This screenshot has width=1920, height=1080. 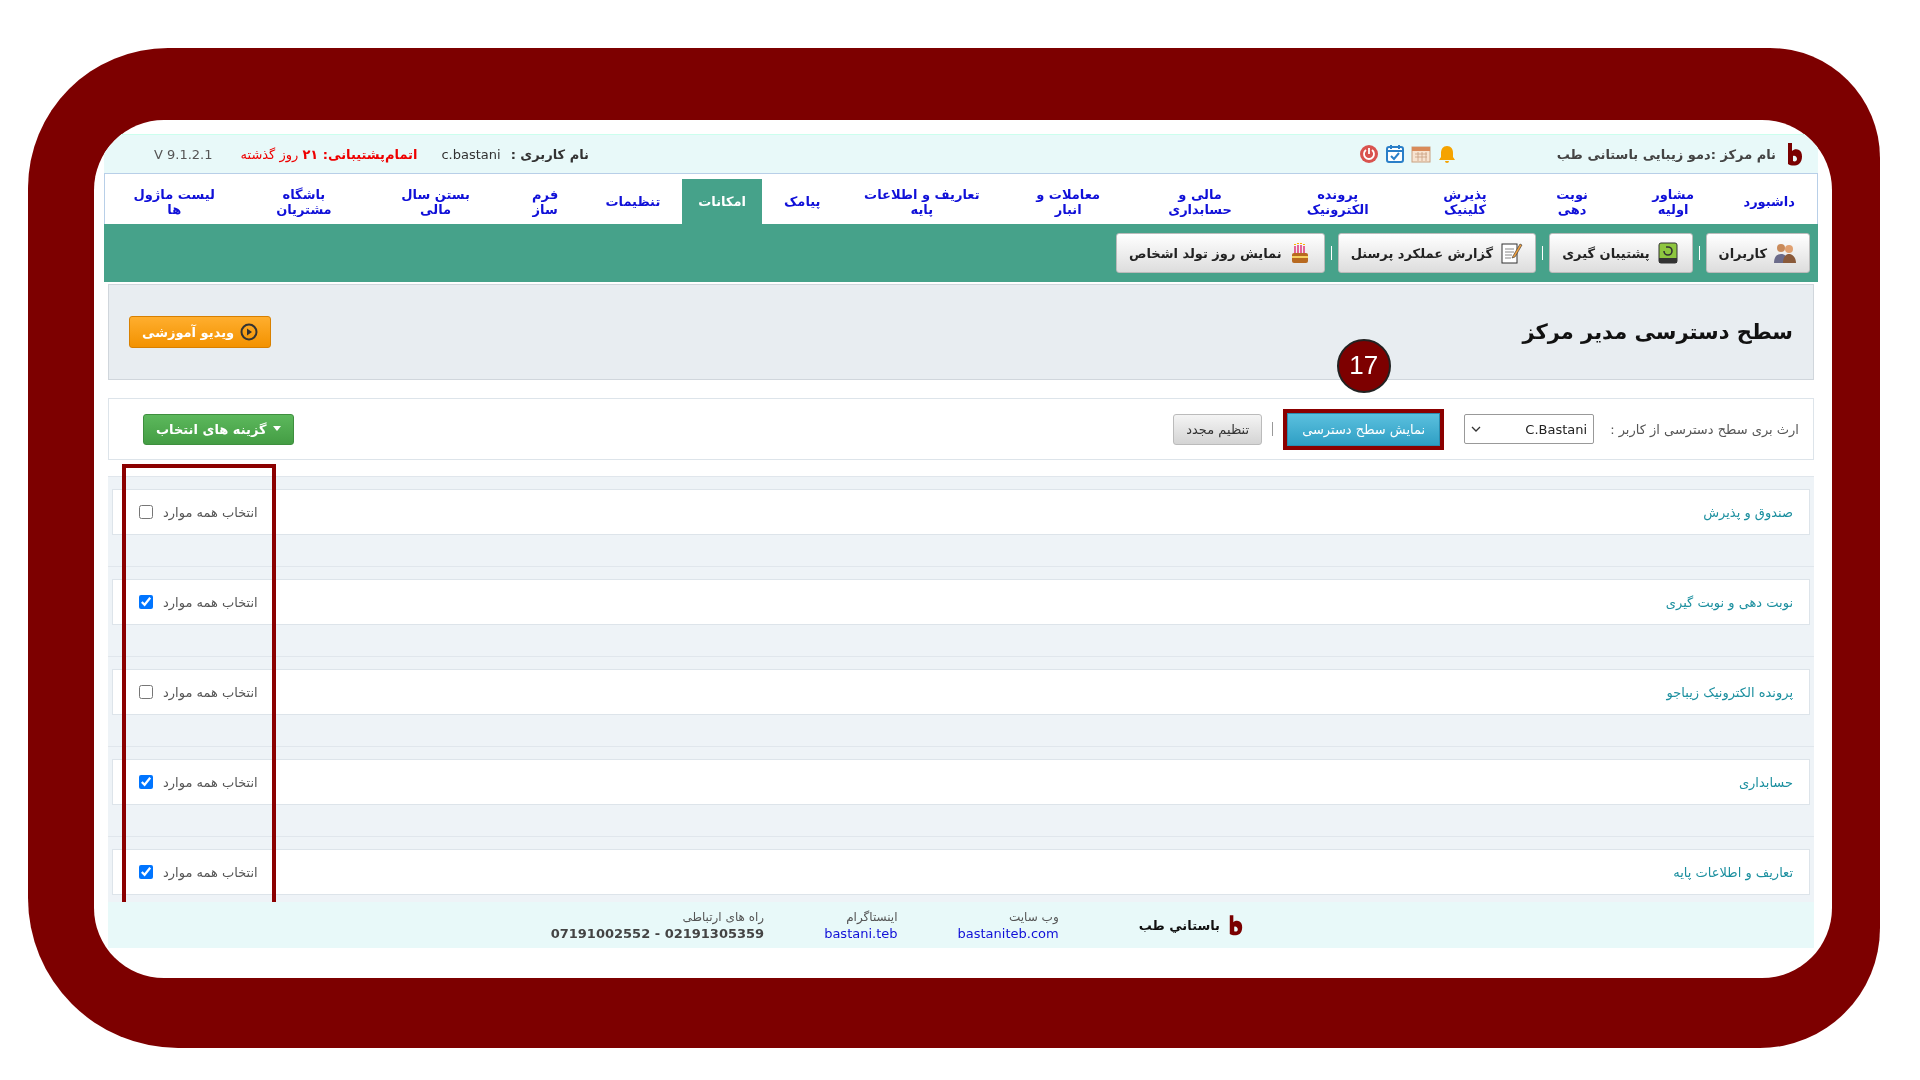 I want to click on notepad-icon, so click(x=1511, y=253).